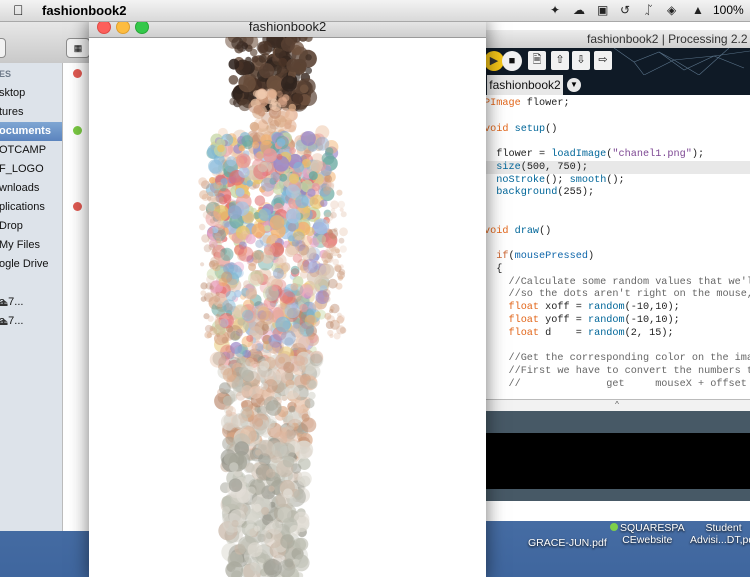  Describe the element at coordinates (3, 48) in the screenshot. I see `back-button` at that location.